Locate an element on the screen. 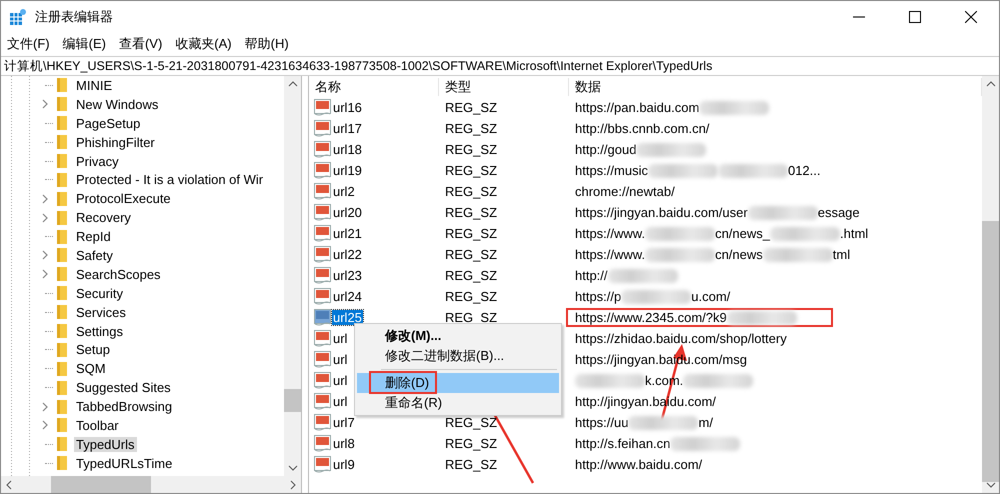 Image resolution: width=1000 pixels, height=494 pixels. menu-item: 查看(V) is located at coordinates (140, 44).